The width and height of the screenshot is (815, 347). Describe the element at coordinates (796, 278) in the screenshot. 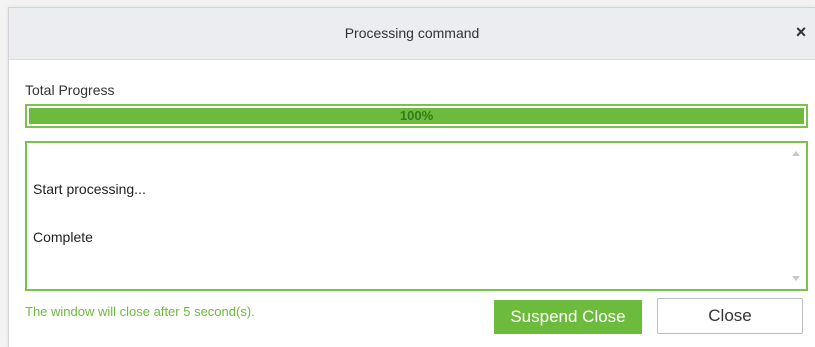

I see `scroll-down-arrow-icon` at that location.